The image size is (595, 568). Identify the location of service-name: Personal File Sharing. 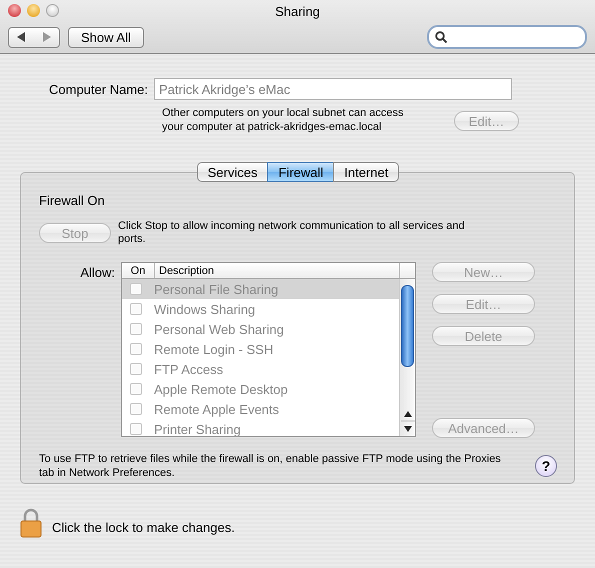
(216, 289).